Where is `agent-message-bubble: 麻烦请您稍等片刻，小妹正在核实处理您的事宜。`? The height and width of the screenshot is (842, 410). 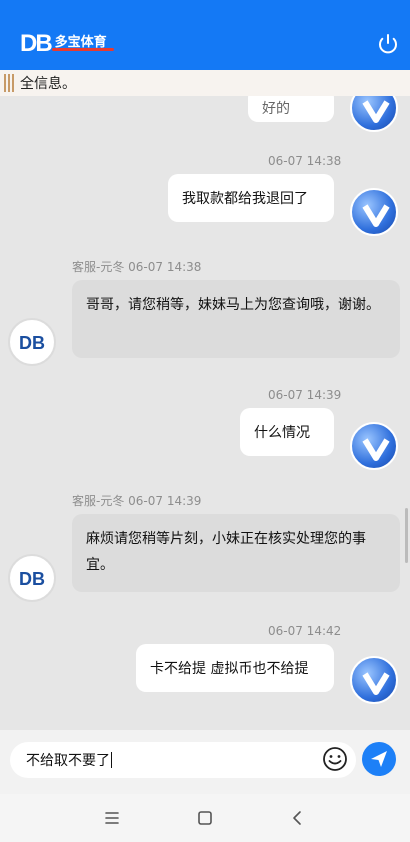 agent-message-bubble: 麻烦请您稍等片刻，小妹正在核实处理您的事宜。 is located at coordinates (236, 553).